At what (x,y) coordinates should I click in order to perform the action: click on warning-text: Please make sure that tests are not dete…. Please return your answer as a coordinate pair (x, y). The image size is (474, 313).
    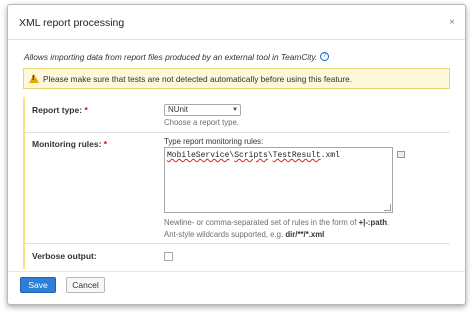
    Looking at the image, I should click on (198, 79).